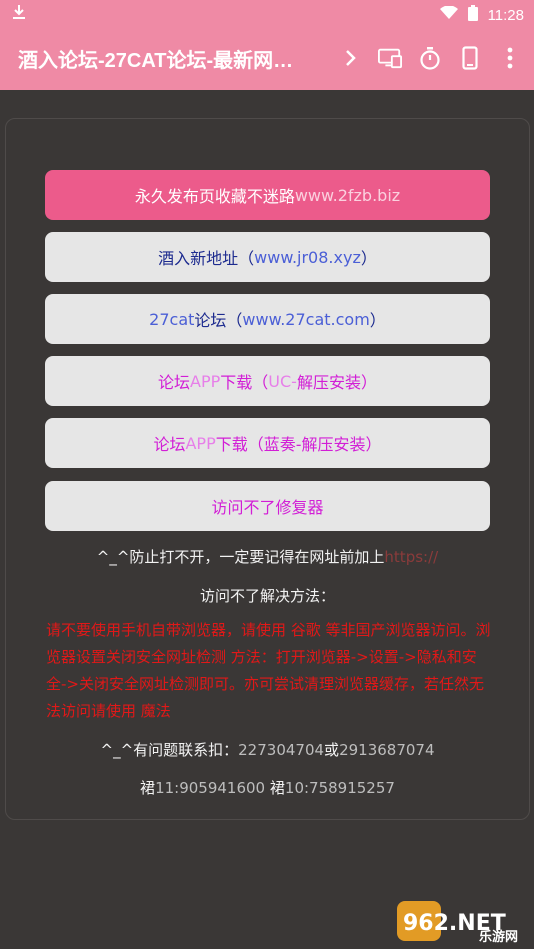 The height and width of the screenshot is (949, 534). I want to click on button-label-end: 解压安装）, so click(336, 382).